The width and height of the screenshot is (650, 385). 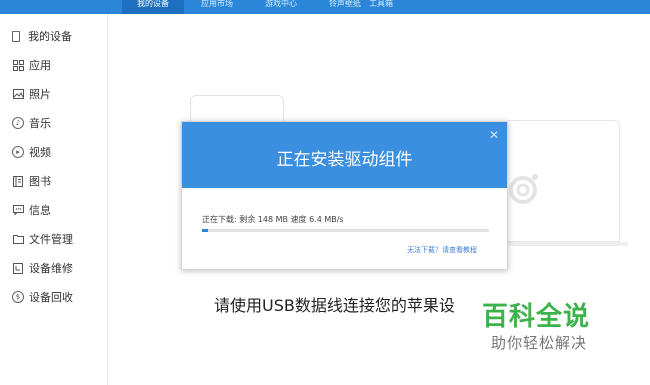 What do you see at coordinates (40, 123) in the screenshot?
I see `sidebar-item-label: 音乐` at bounding box center [40, 123].